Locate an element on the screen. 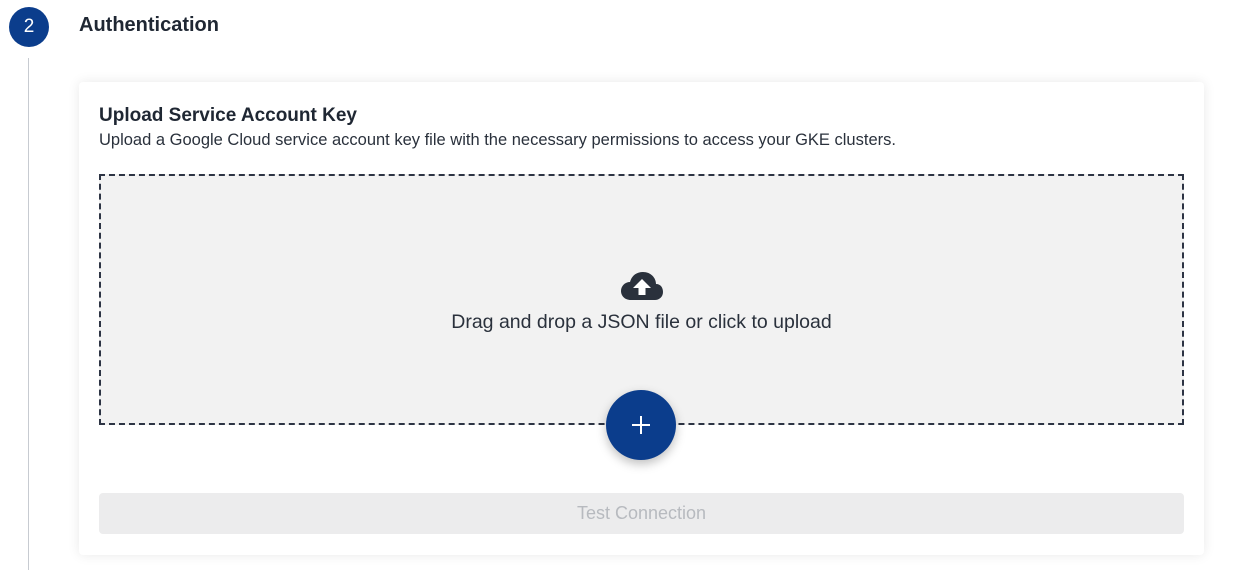 This screenshot has height=570, width=1234. step-number-badge: 2 is located at coordinates (29, 27).